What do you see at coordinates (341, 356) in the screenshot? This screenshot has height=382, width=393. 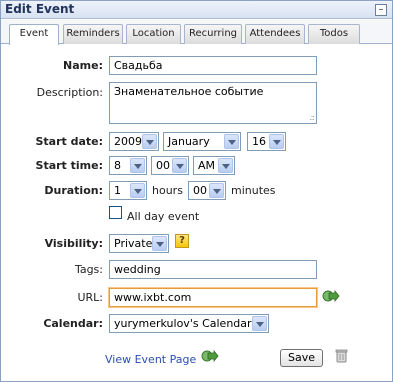 I see `trash-icon` at bounding box center [341, 356].